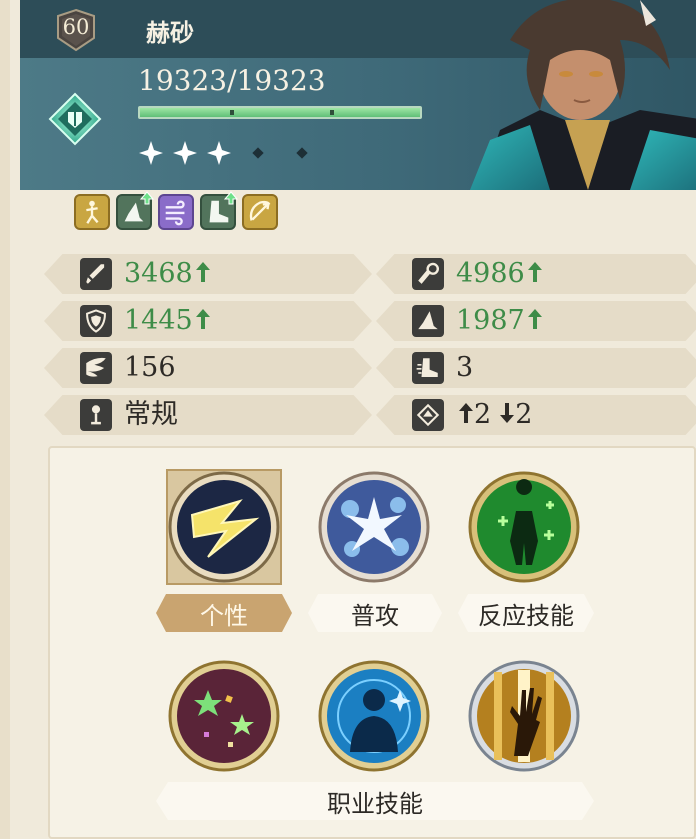 The width and height of the screenshot is (696, 839). I want to click on stat-value: 常规, so click(151, 415).